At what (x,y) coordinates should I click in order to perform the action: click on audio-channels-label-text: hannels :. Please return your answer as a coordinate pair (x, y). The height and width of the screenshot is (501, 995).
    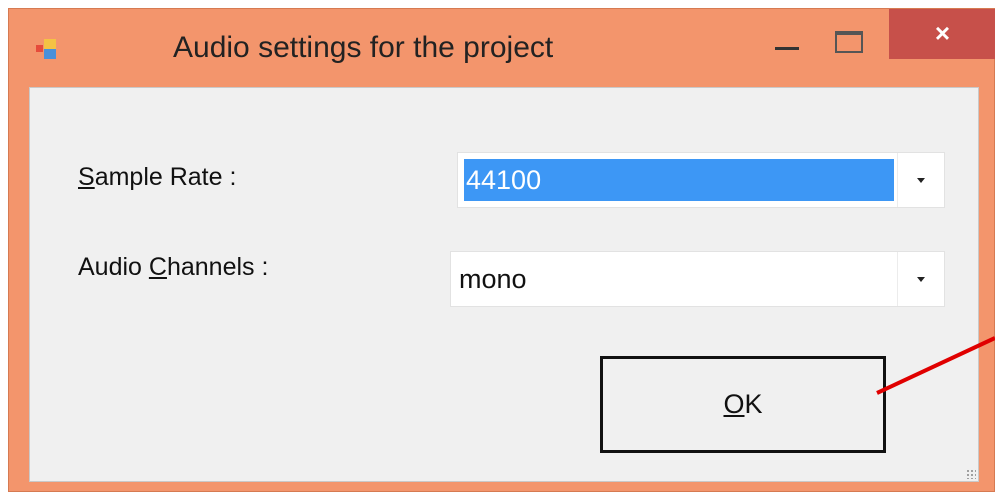
    Looking at the image, I should click on (217, 267).